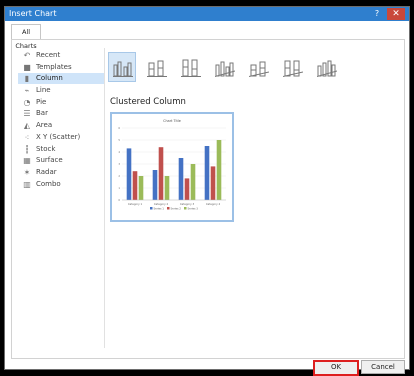 This screenshot has height=376, width=414. What do you see at coordinates (27, 161) in the screenshot?
I see `surface-chart-icon: ▦` at bounding box center [27, 161].